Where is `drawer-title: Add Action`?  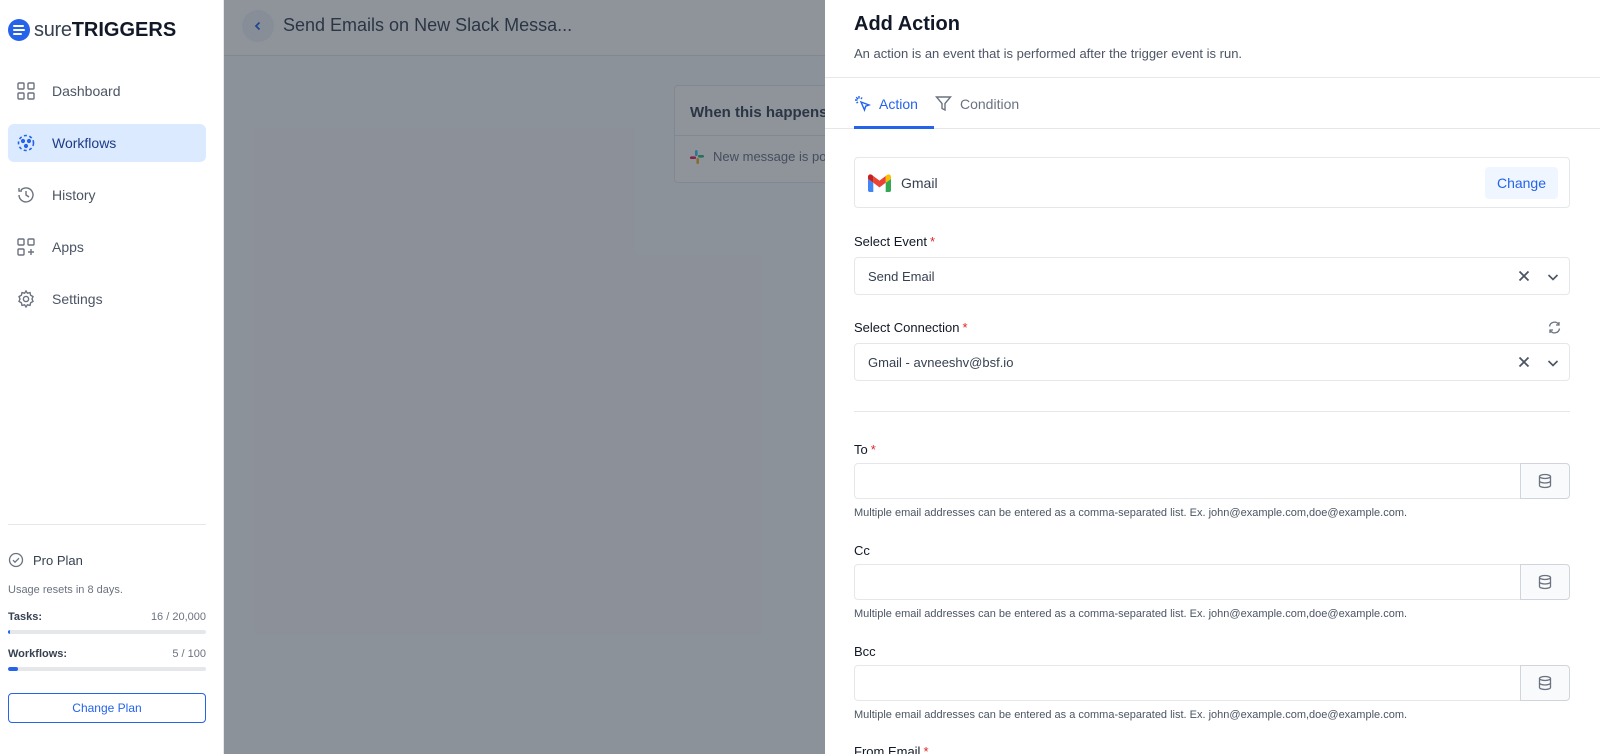 drawer-title: Add Action is located at coordinates (907, 24).